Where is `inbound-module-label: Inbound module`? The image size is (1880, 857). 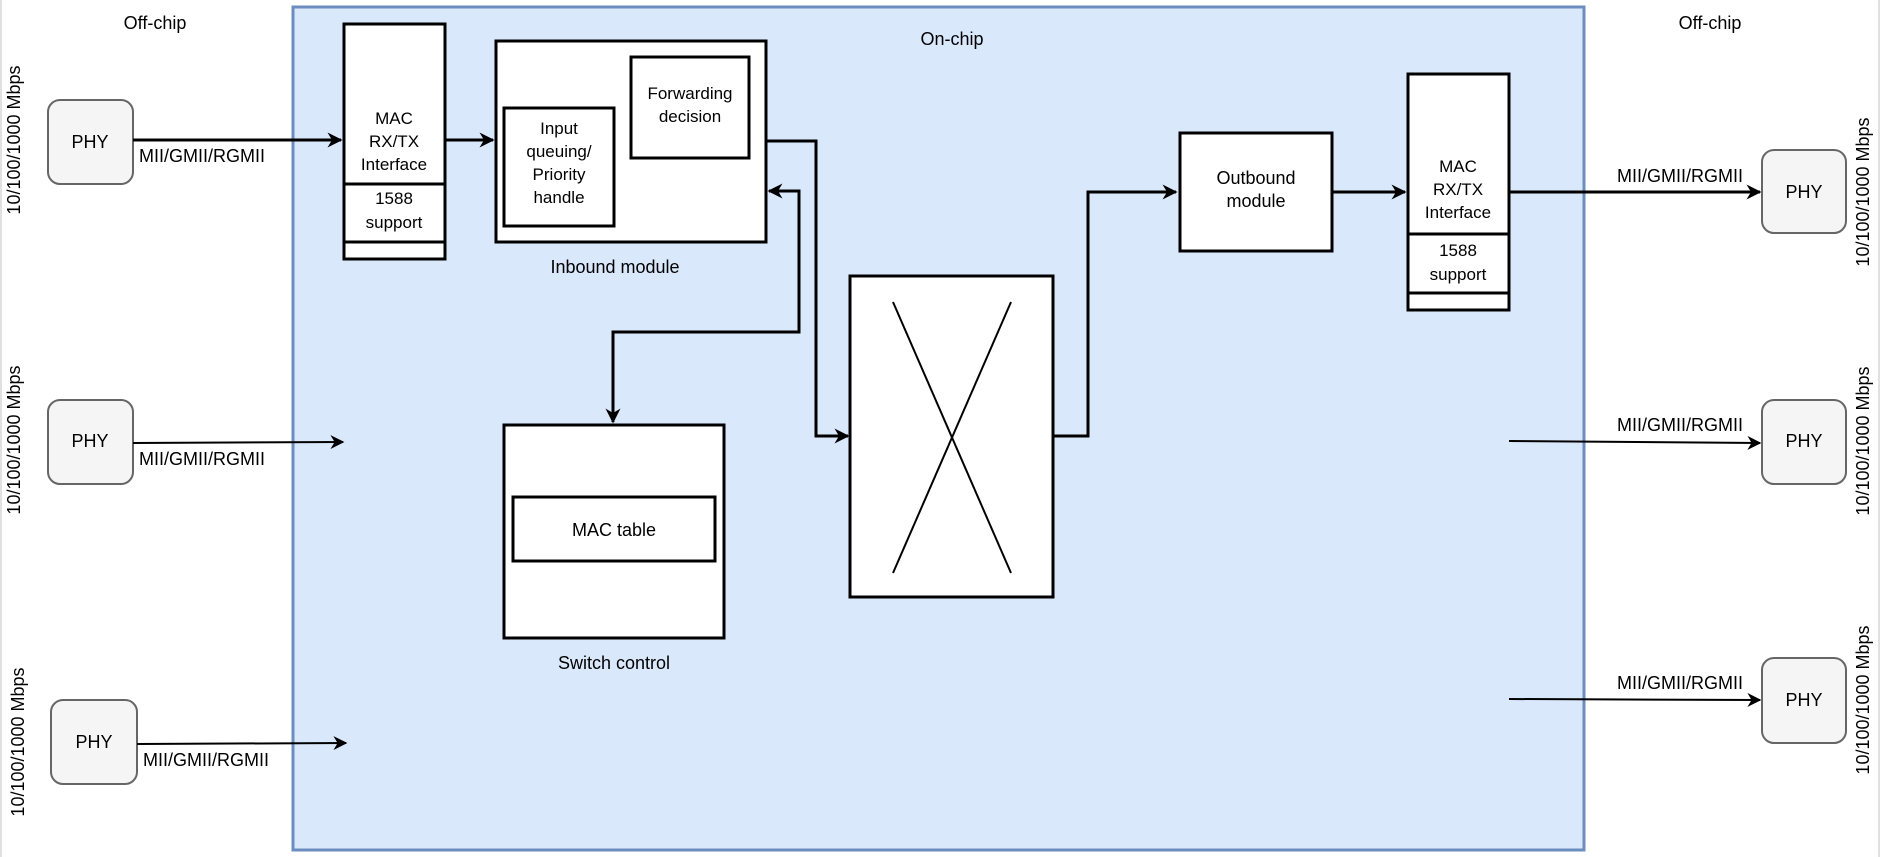 inbound-module-label: Inbound module is located at coordinates (614, 267).